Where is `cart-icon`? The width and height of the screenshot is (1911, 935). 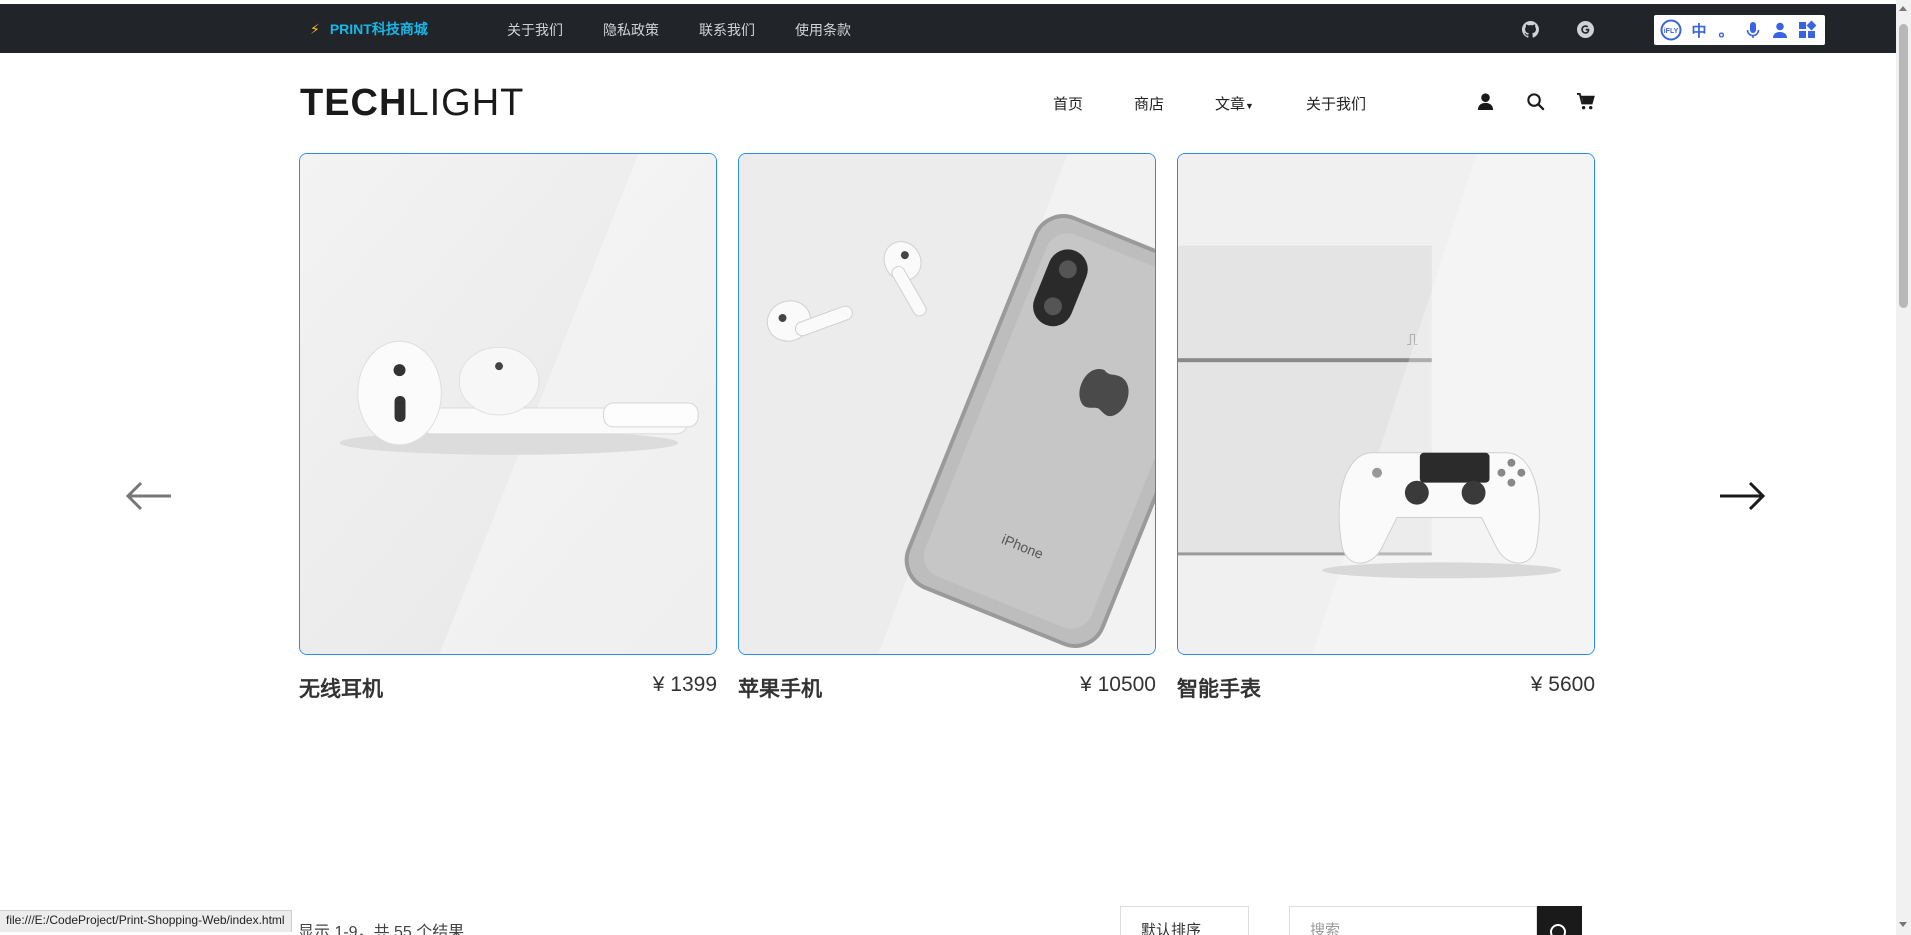 cart-icon is located at coordinates (1585, 101).